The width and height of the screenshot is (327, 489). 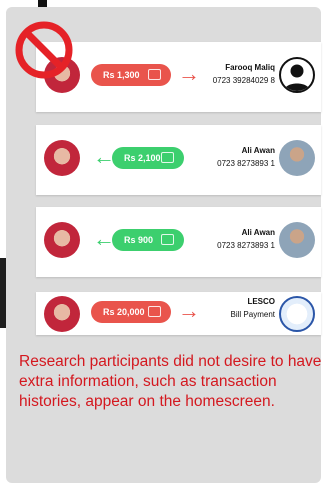 What do you see at coordinates (297, 314) in the screenshot?
I see `lesco-logo-icon` at bounding box center [297, 314].